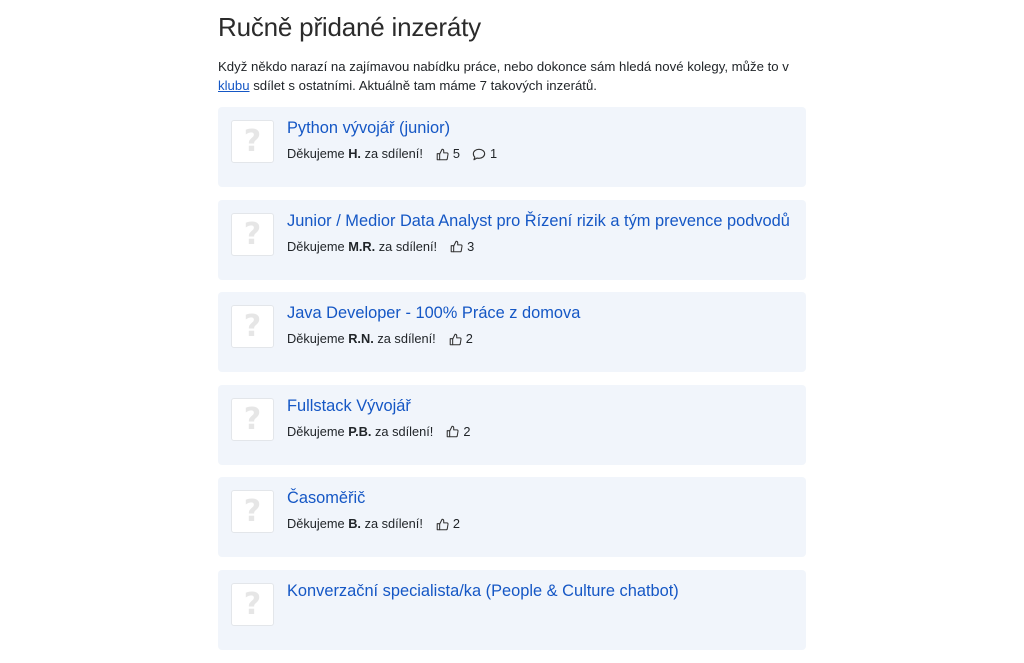 The height and width of the screenshot is (663, 1024). What do you see at coordinates (471, 246) in the screenshot?
I see `likes-count: 3` at bounding box center [471, 246].